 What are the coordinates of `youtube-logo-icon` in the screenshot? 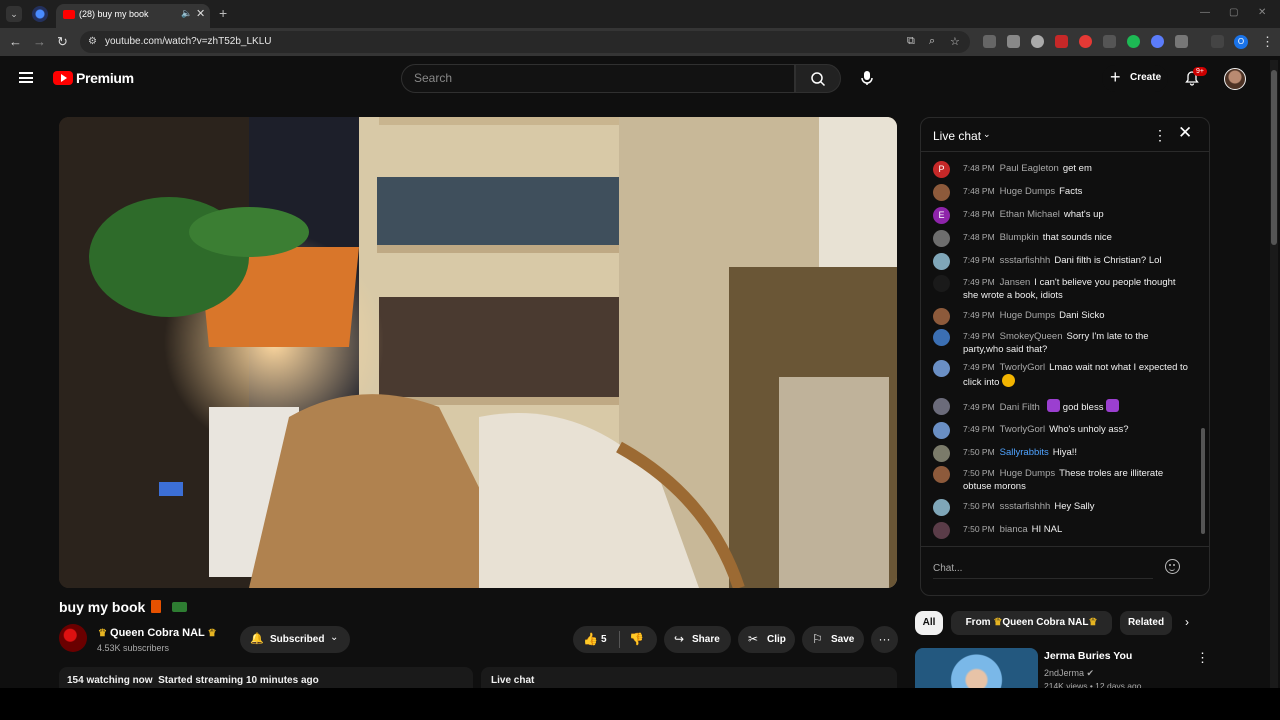 It's located at (63, 78).